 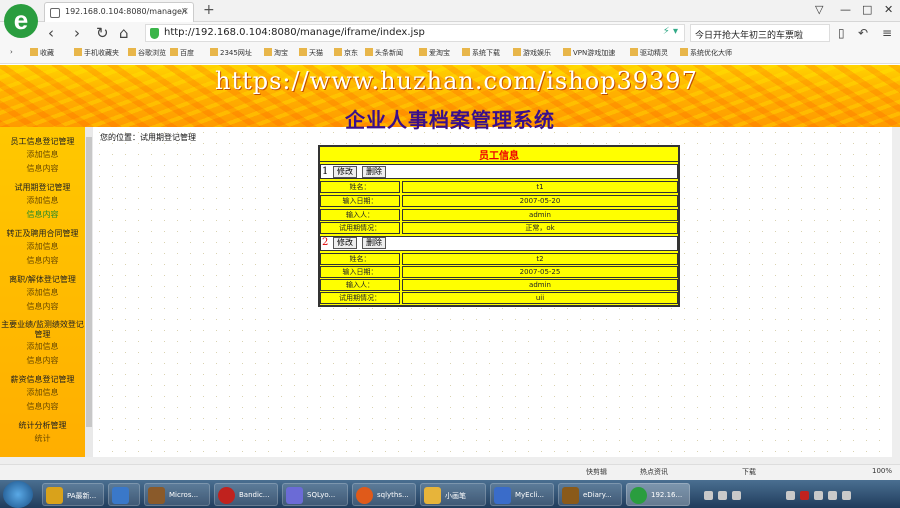 I want to click on diary-icon, so click(x=570, y=495).